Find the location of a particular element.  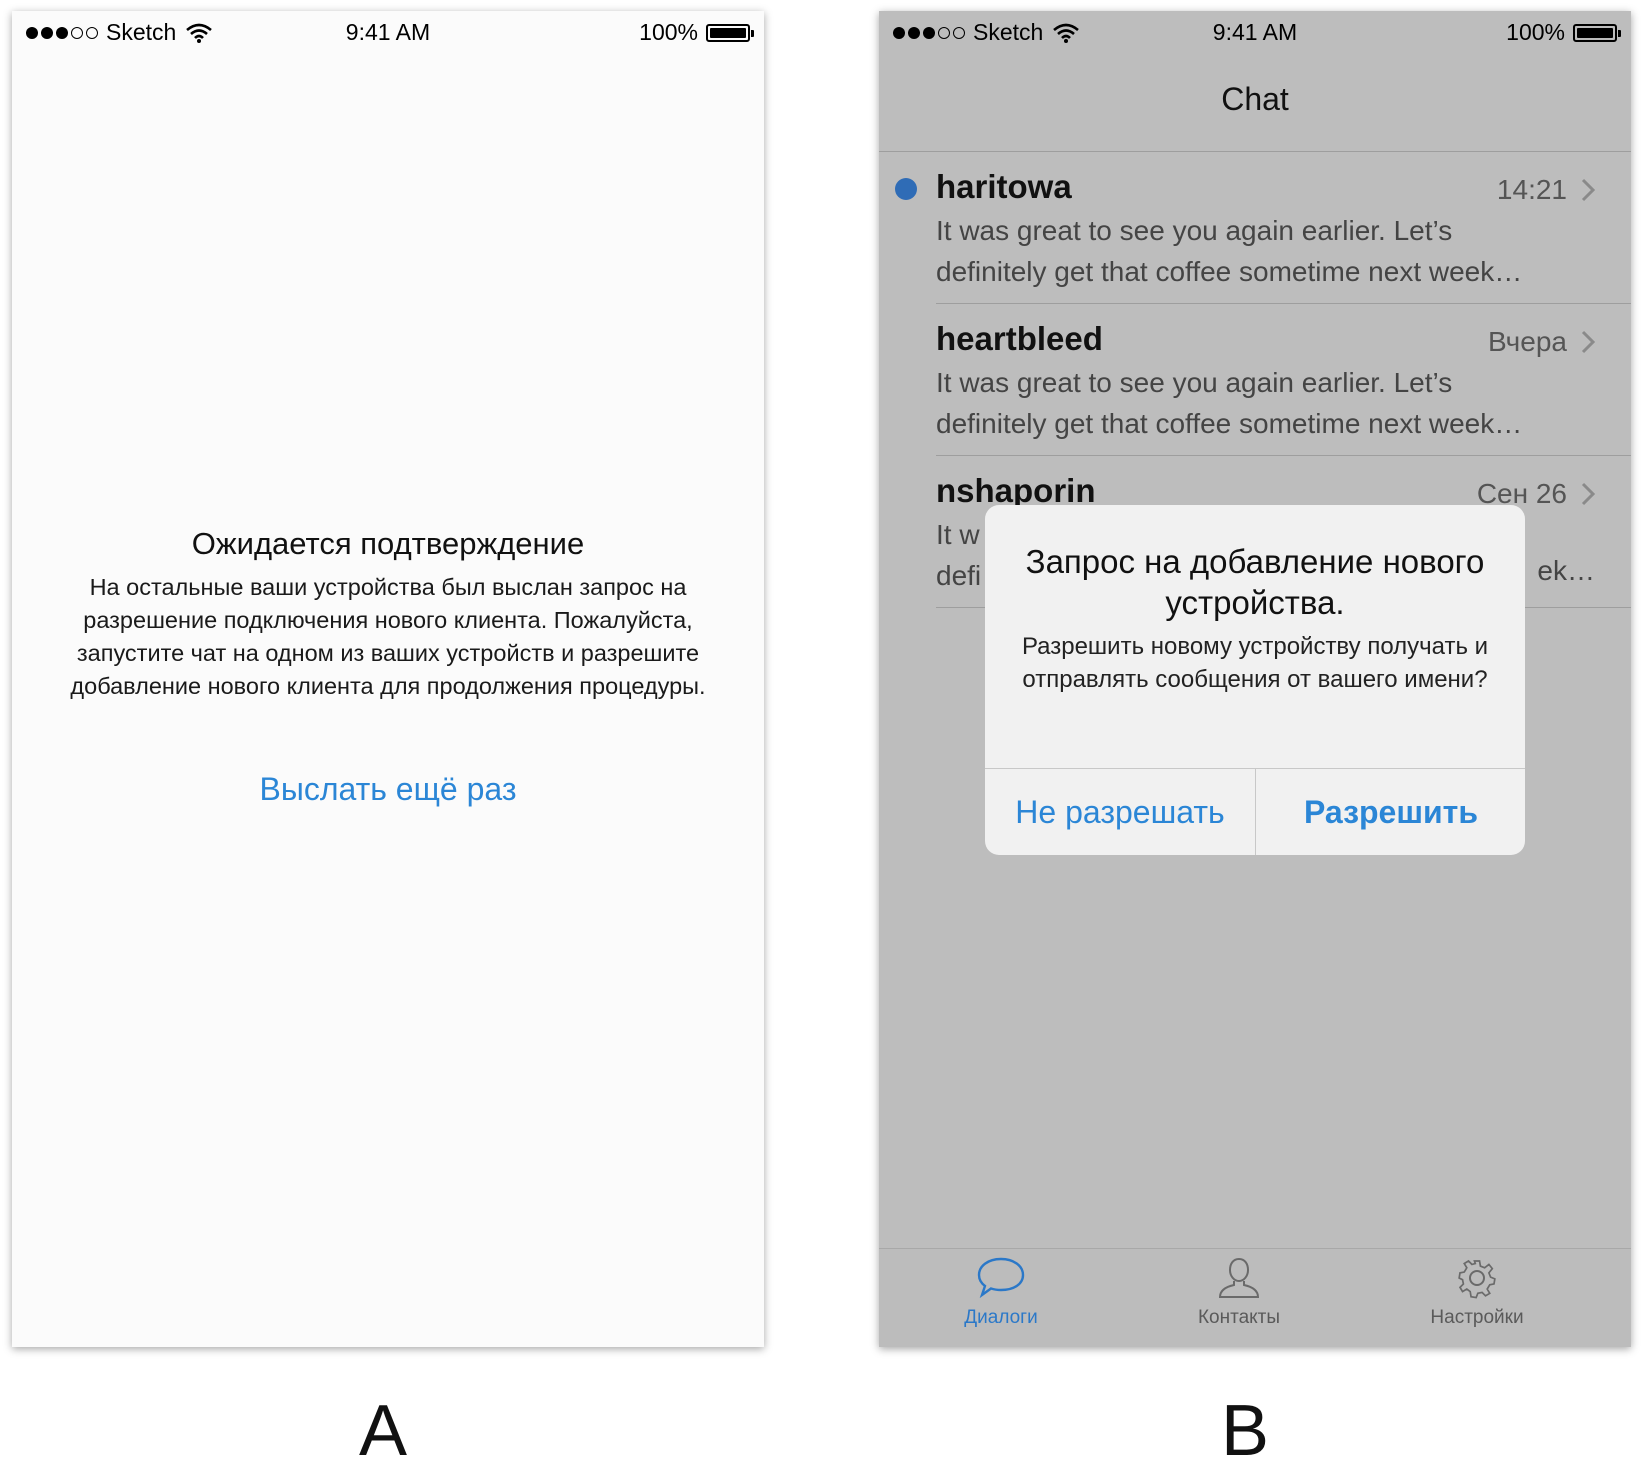

chat-time: 14:21 is located at coordinates (1531, 189).